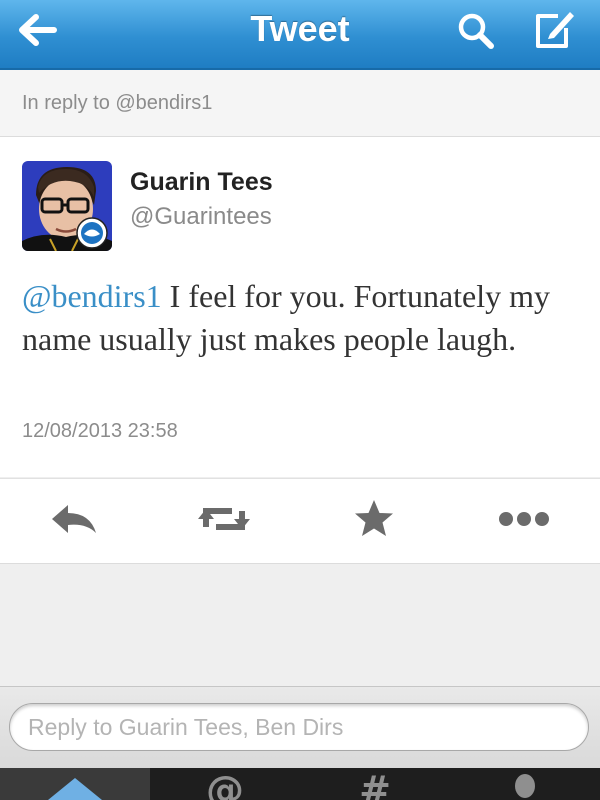  I want to click on hashtag-icon: #, so click(375, 784).